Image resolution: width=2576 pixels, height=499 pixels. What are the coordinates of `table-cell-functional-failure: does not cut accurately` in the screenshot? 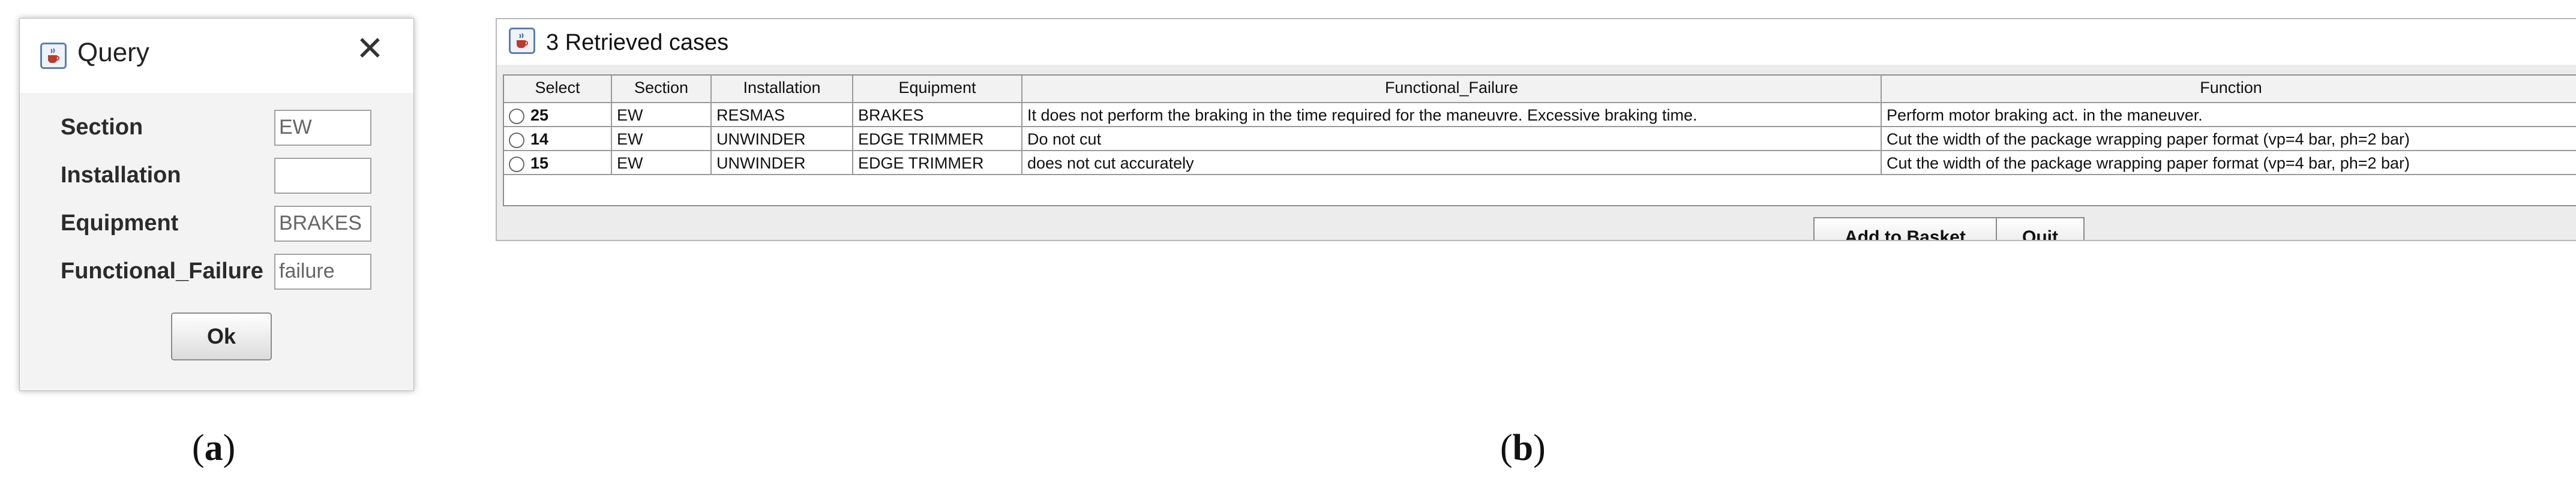 It's located at (1452, 163).